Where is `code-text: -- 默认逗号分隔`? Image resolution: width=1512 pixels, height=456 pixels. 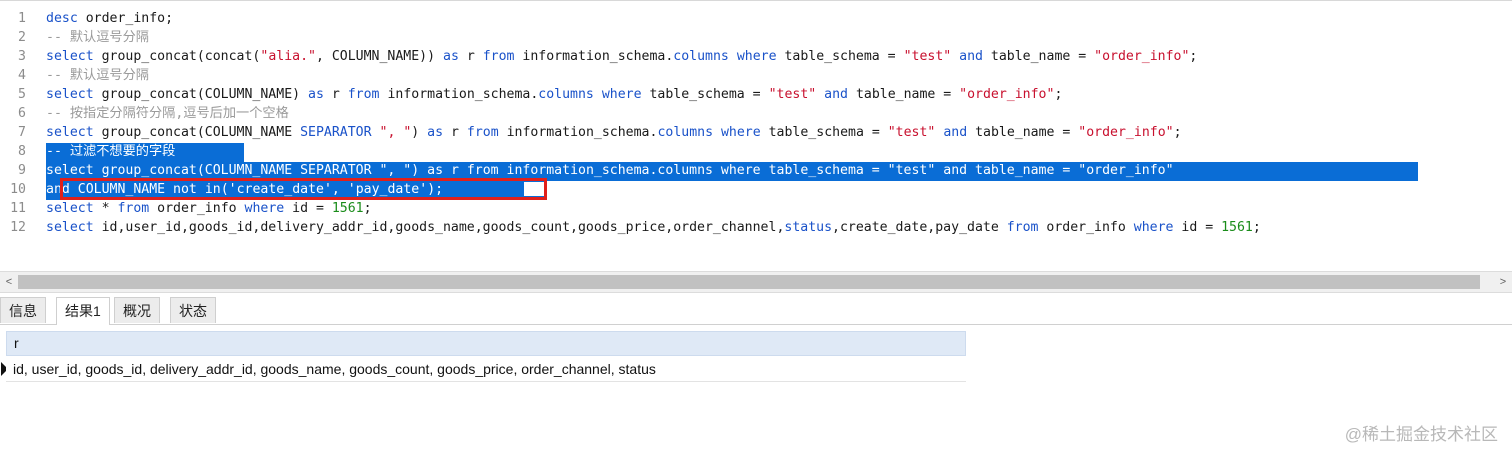 code-text: -- 默认逗号分隔 is located at coordinates (97, 75).